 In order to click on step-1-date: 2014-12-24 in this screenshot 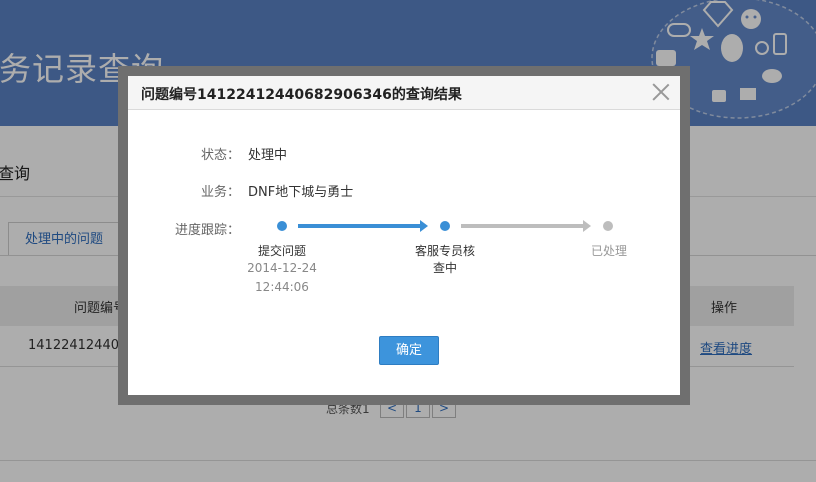, I will do `click(282, 268)`.